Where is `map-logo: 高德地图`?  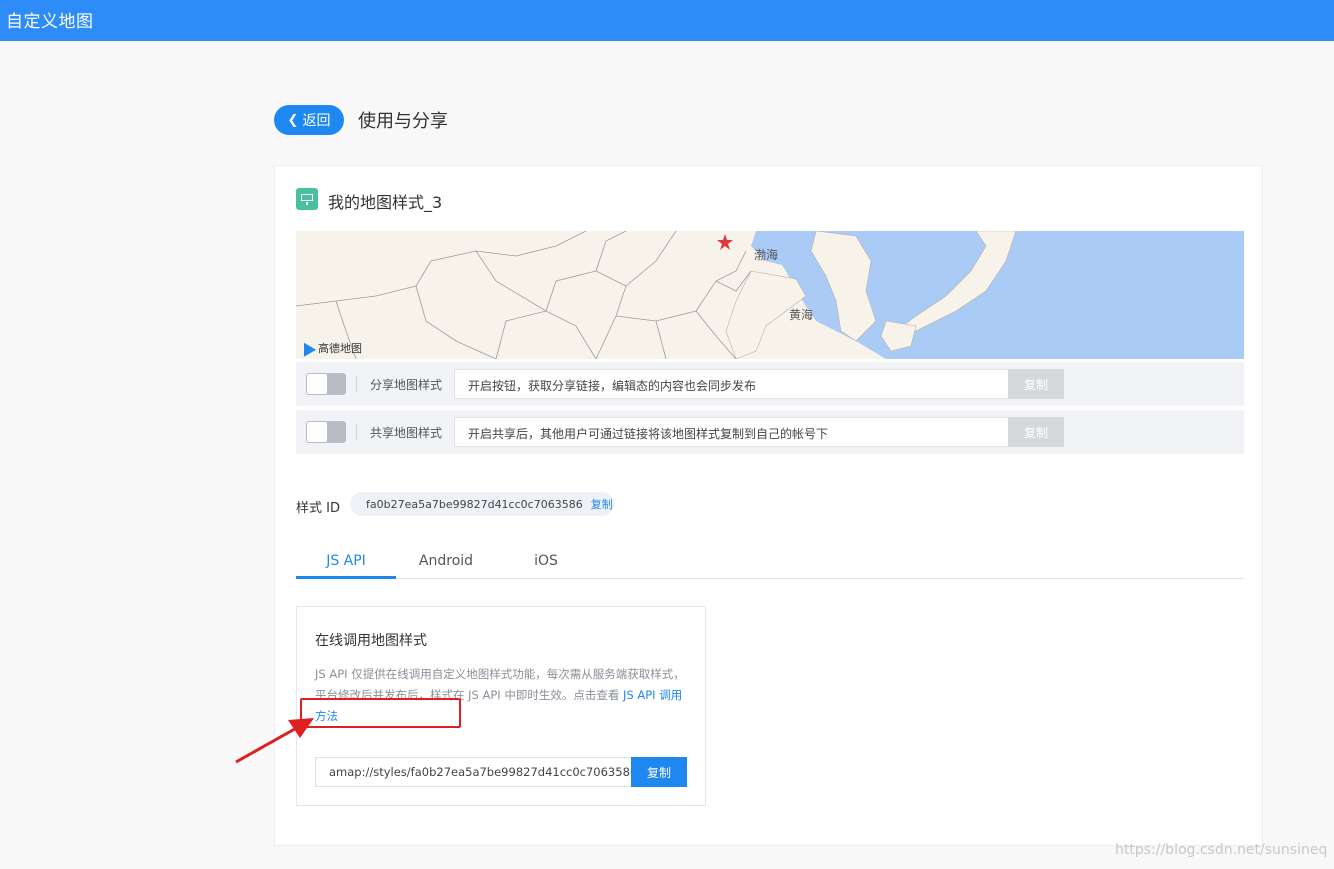 map-logo: 高德地图 is located at coordinates (329, 348).